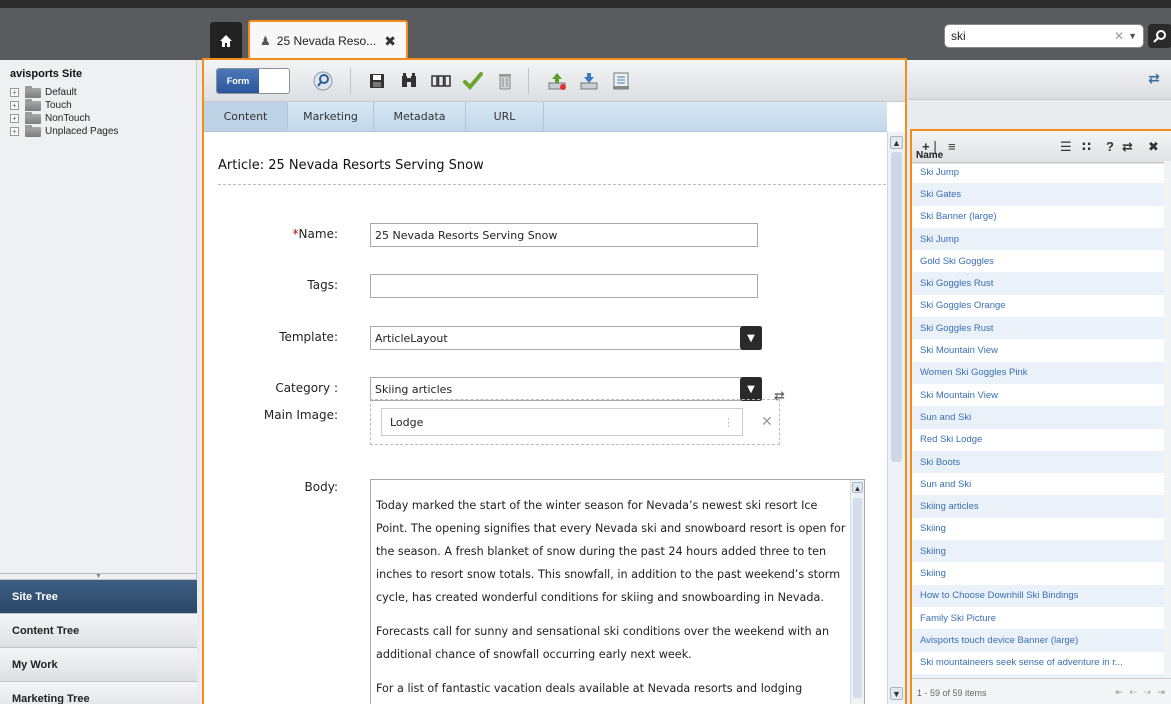 This screenshot has width=1171, height=704. I want to click on results-scrollbar, so click(1167, 420).